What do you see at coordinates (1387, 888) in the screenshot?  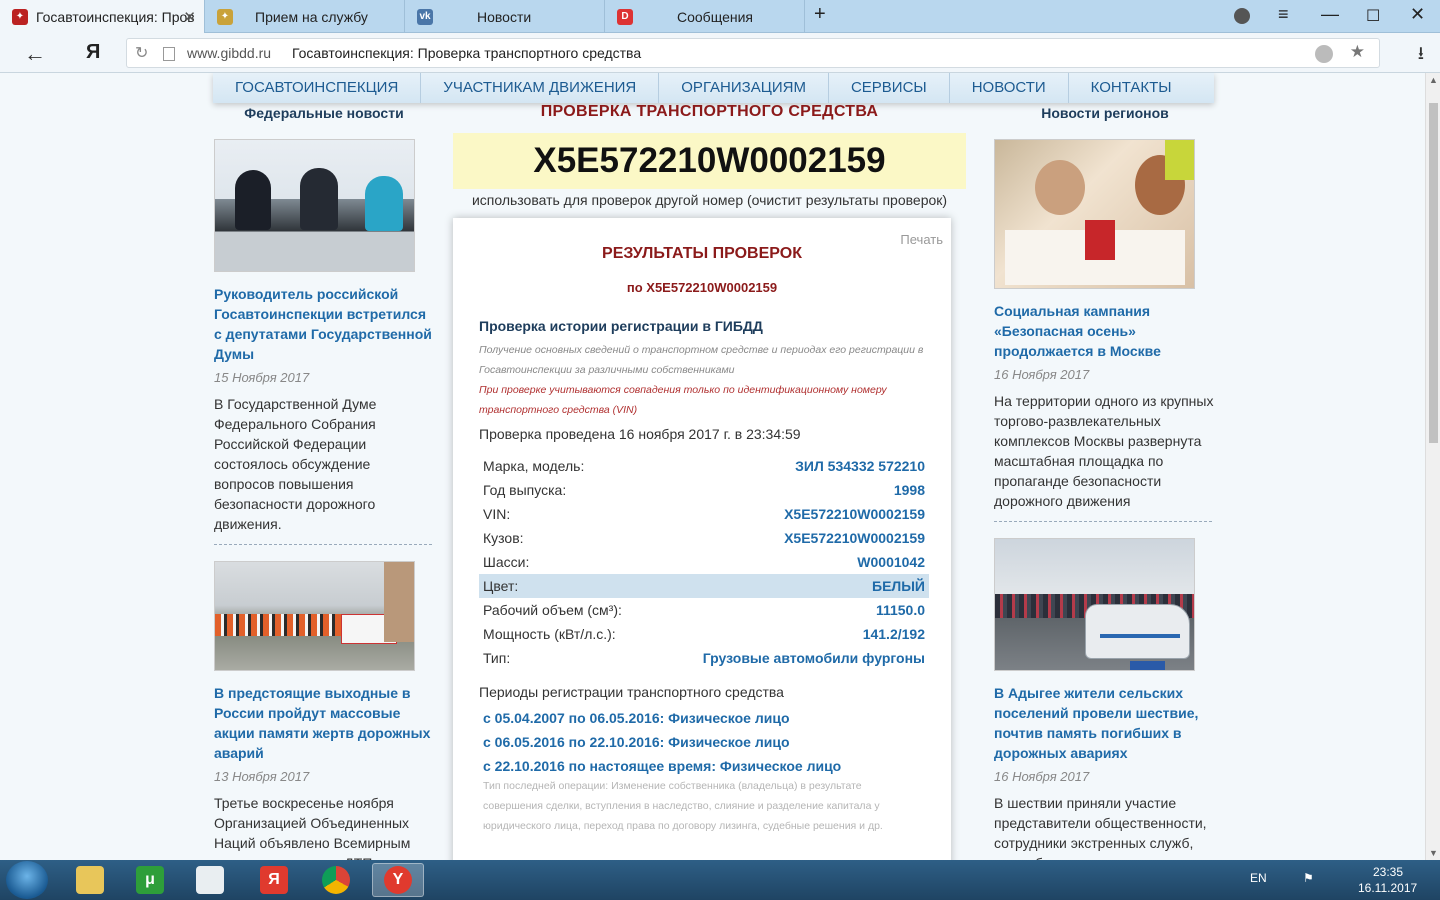 I see `clock-date: 16.11.2017` at bounding box center [1387, 888].